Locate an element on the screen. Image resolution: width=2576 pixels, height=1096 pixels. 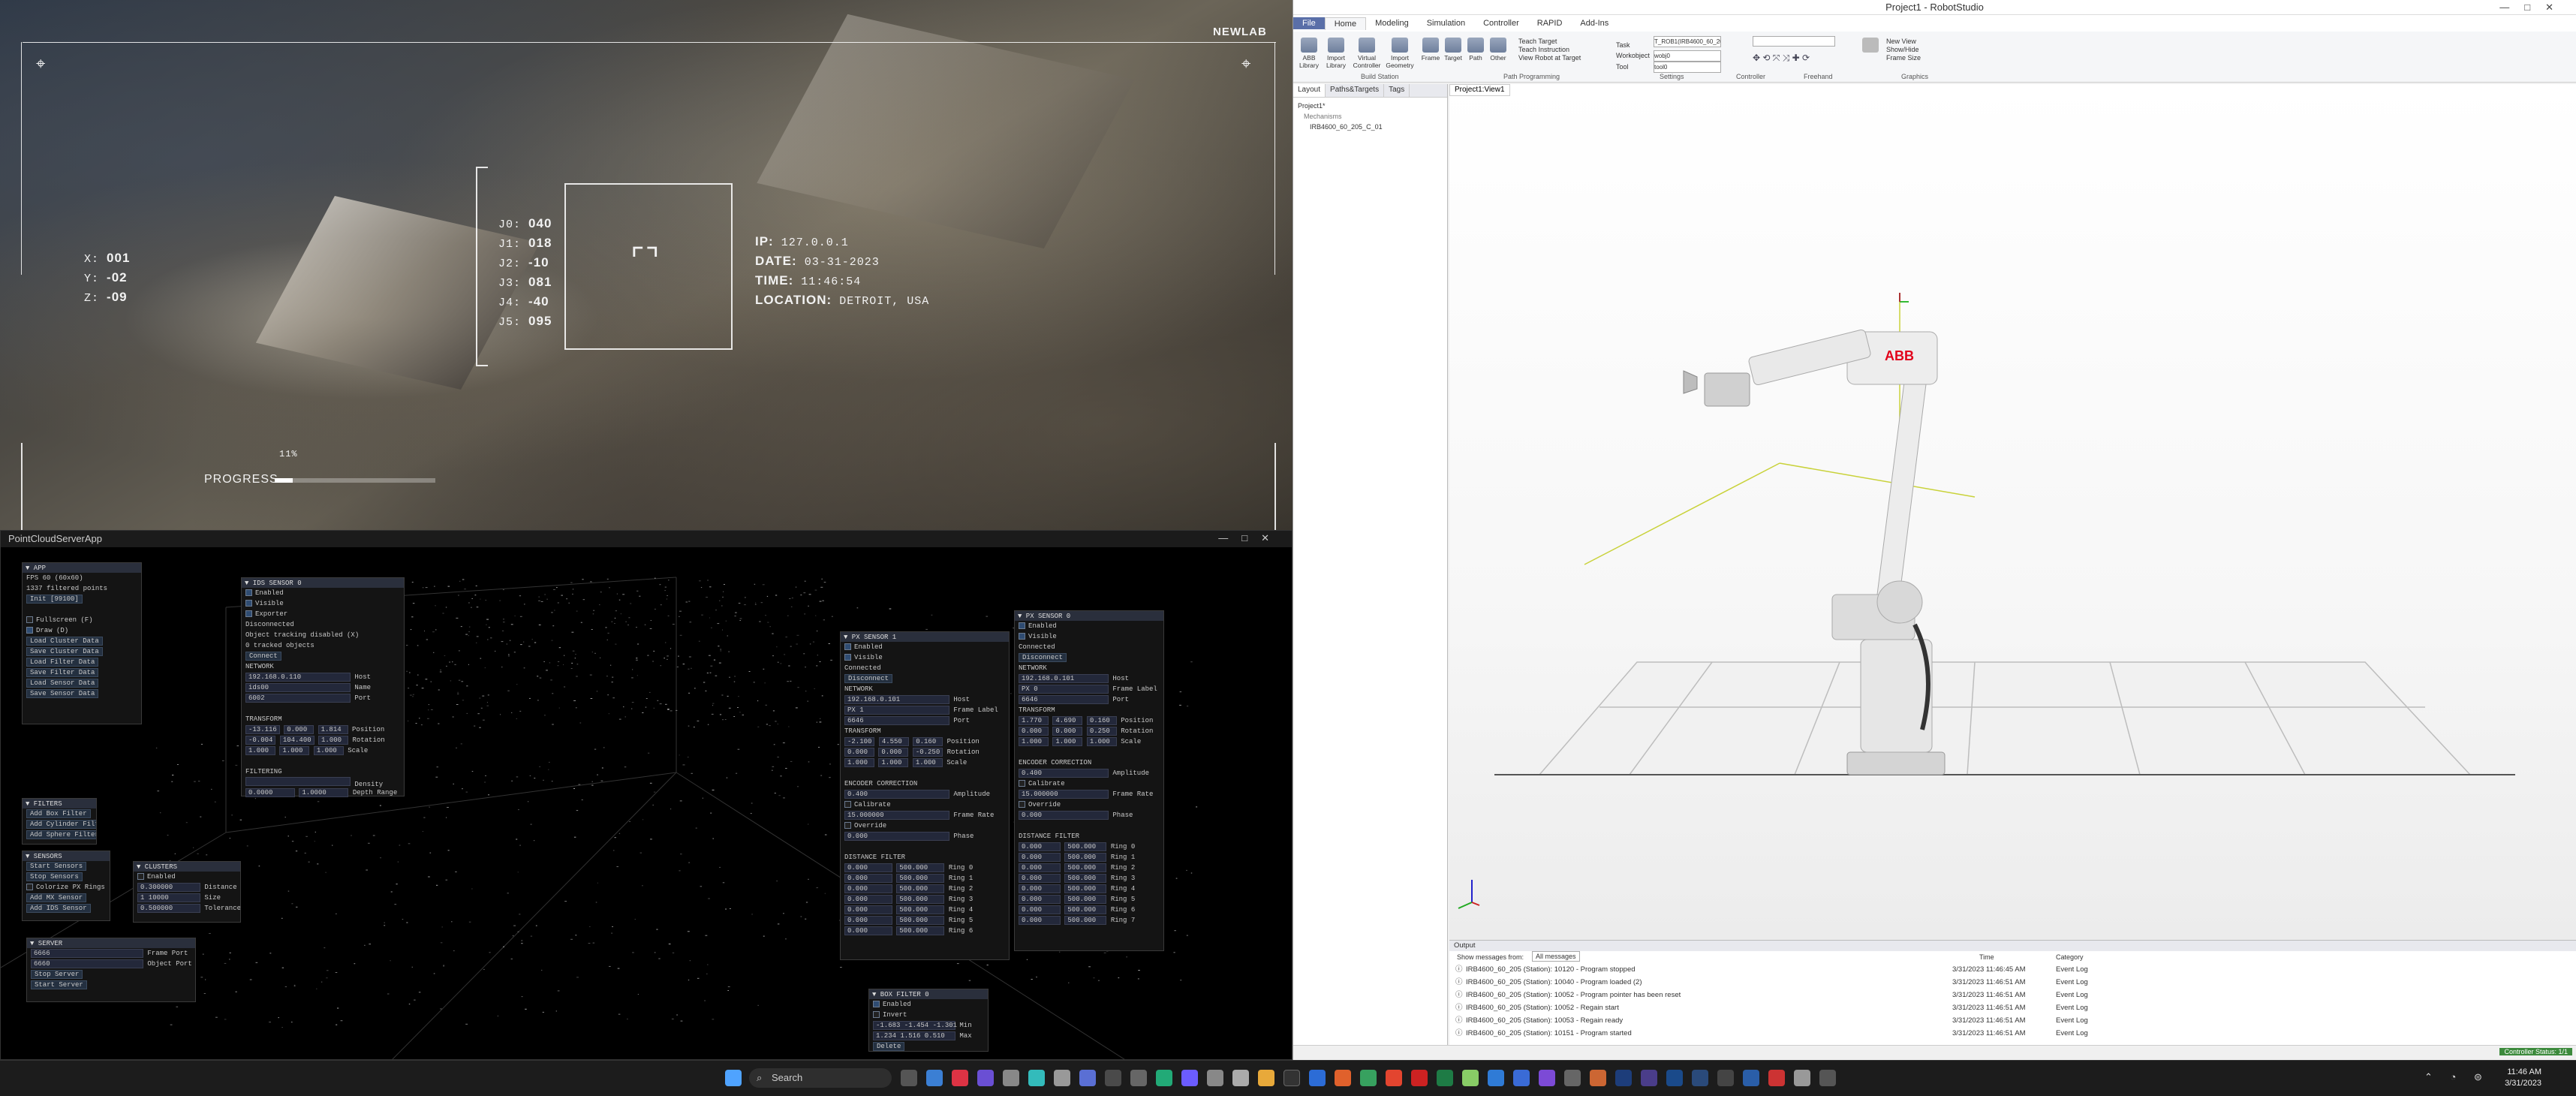
terminal-icon is located at coordinates (1291, 1078).